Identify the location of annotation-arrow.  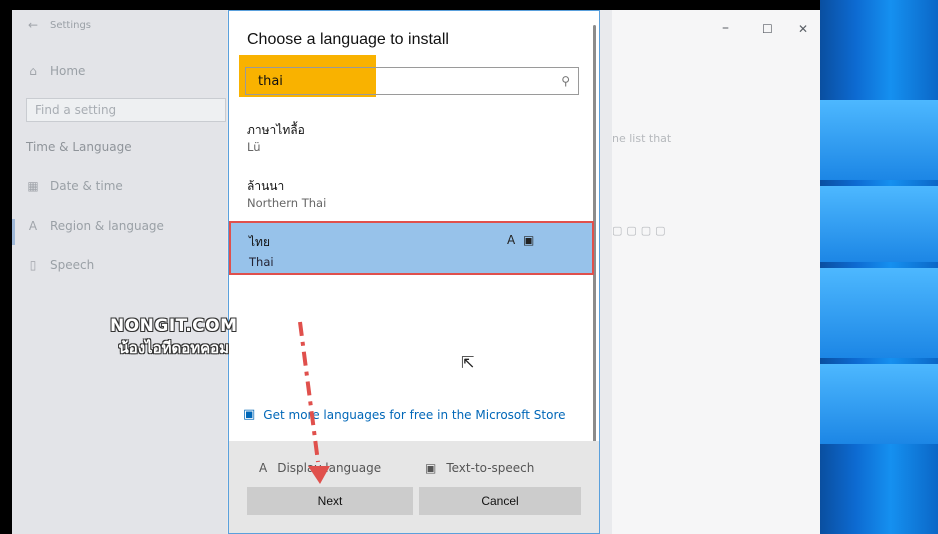
(314, 402).